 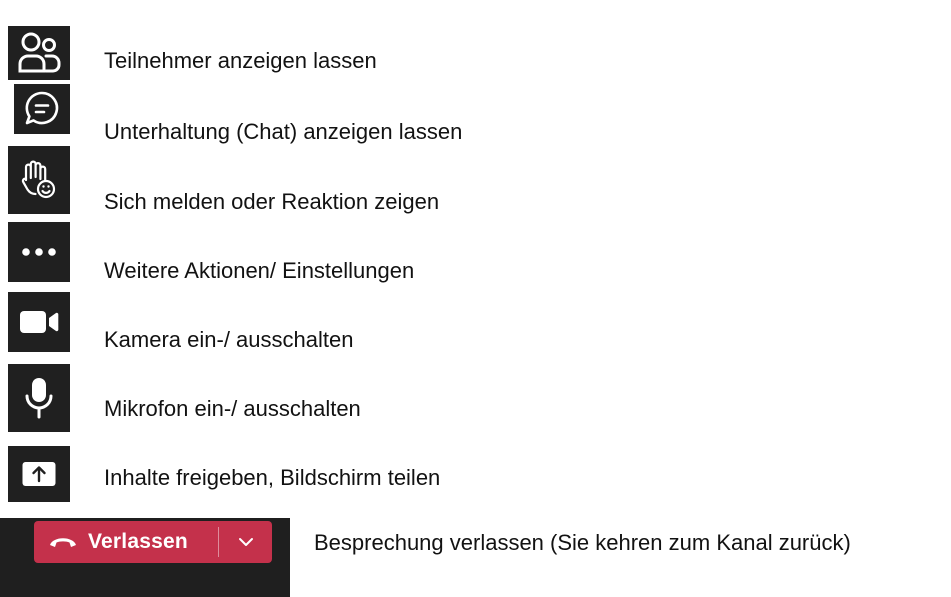 I want to click on chat-icon, so click(x=42, y=108).